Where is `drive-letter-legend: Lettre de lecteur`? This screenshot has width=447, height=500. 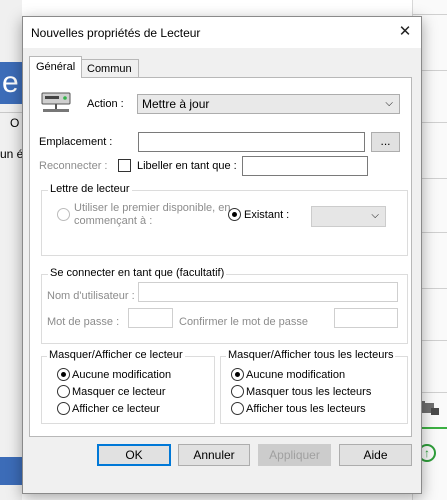
drive-letter-legend: Lettre de lecteur is located at coordinates (90, 189).